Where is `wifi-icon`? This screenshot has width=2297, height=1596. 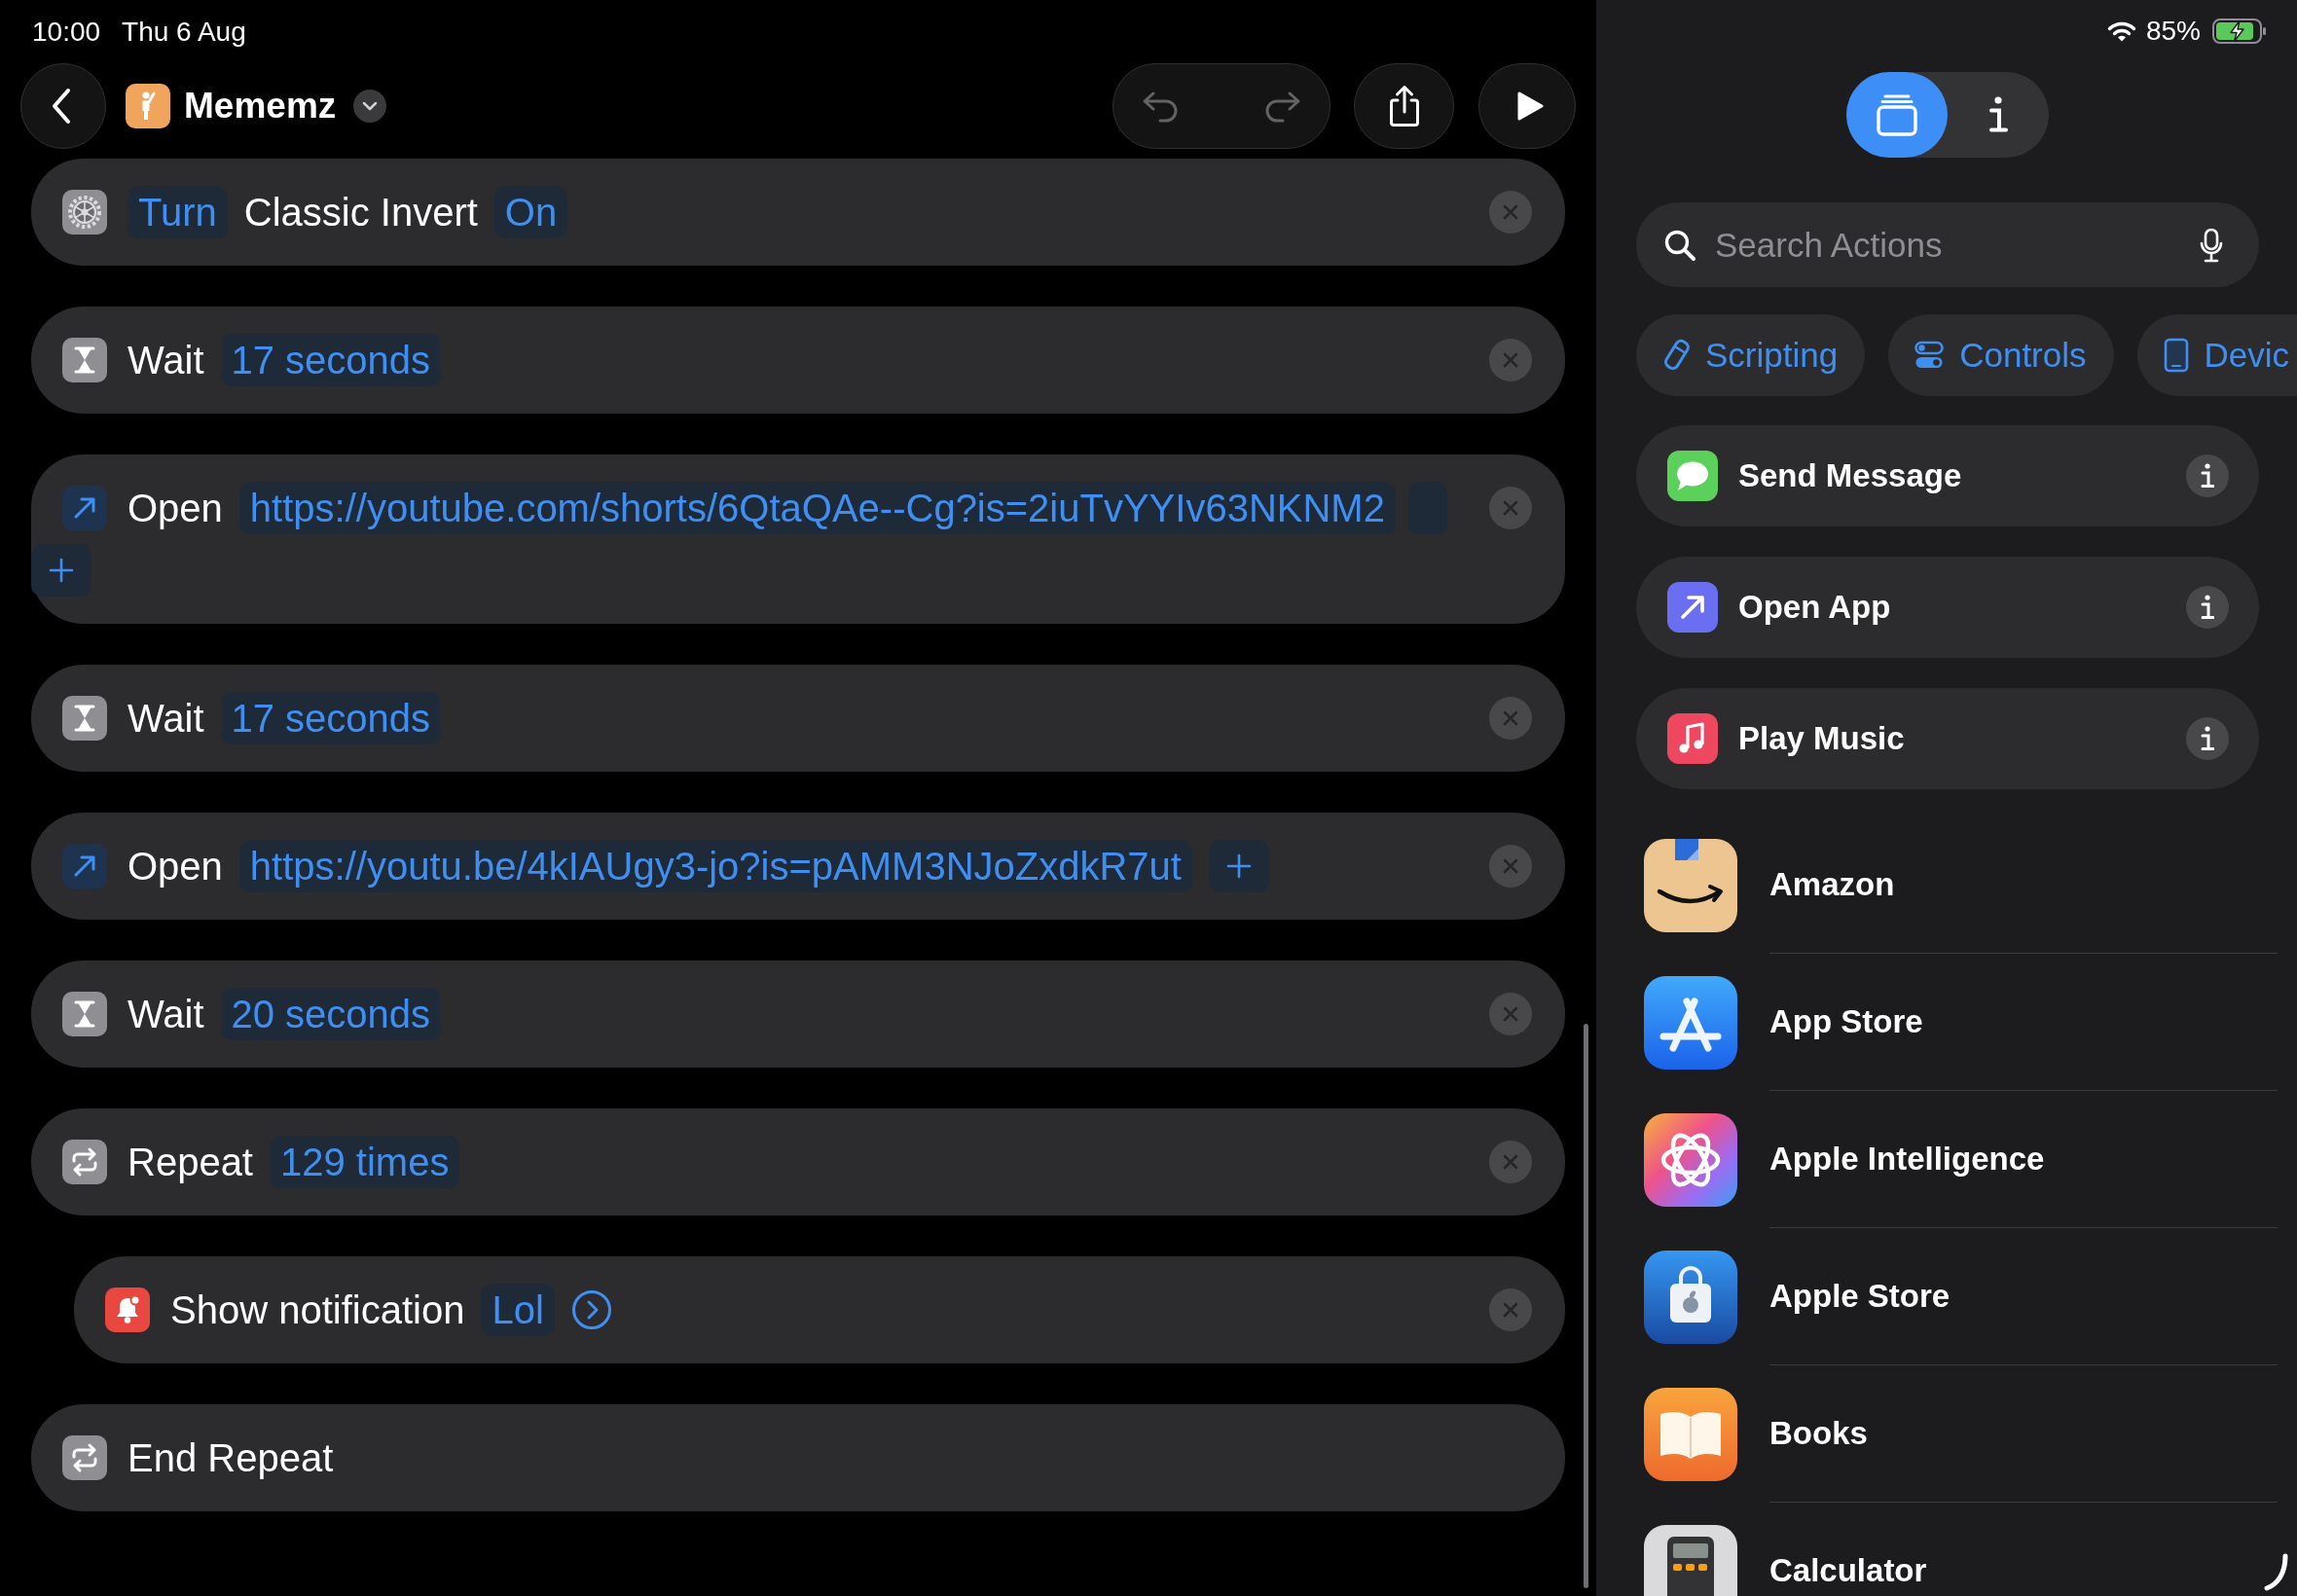
wifi-icon is located at coordinates (2121, 31).